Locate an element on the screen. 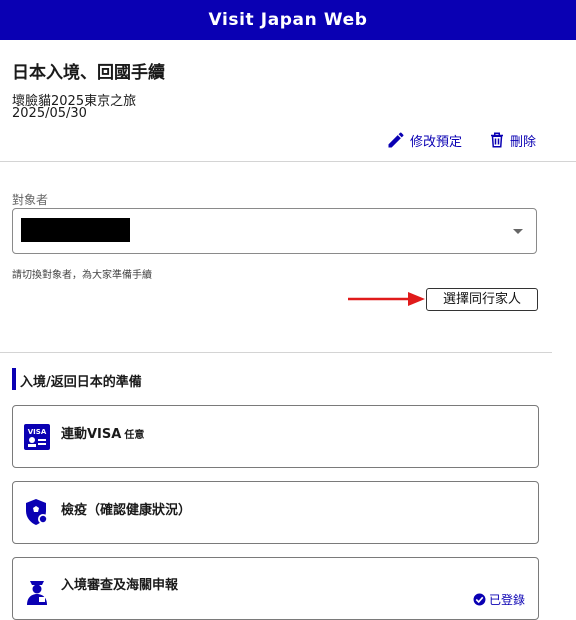 The width and height of the screenshot is (576, 620). section-accent-bar is located at coordinates (14, 379).